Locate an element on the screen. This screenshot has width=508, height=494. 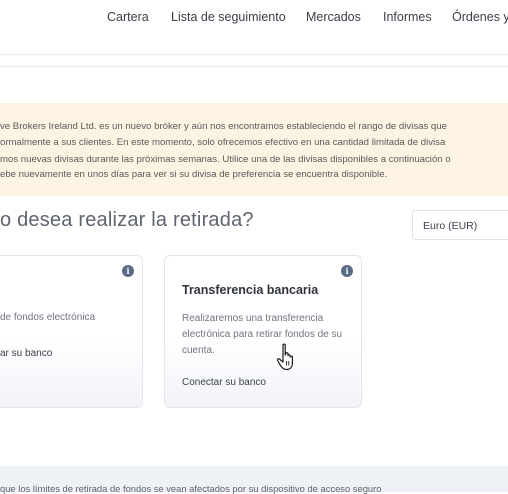
nav-item-lista-de-seguimiento: Lista de seguimiento is located at coordinates (228, 17).